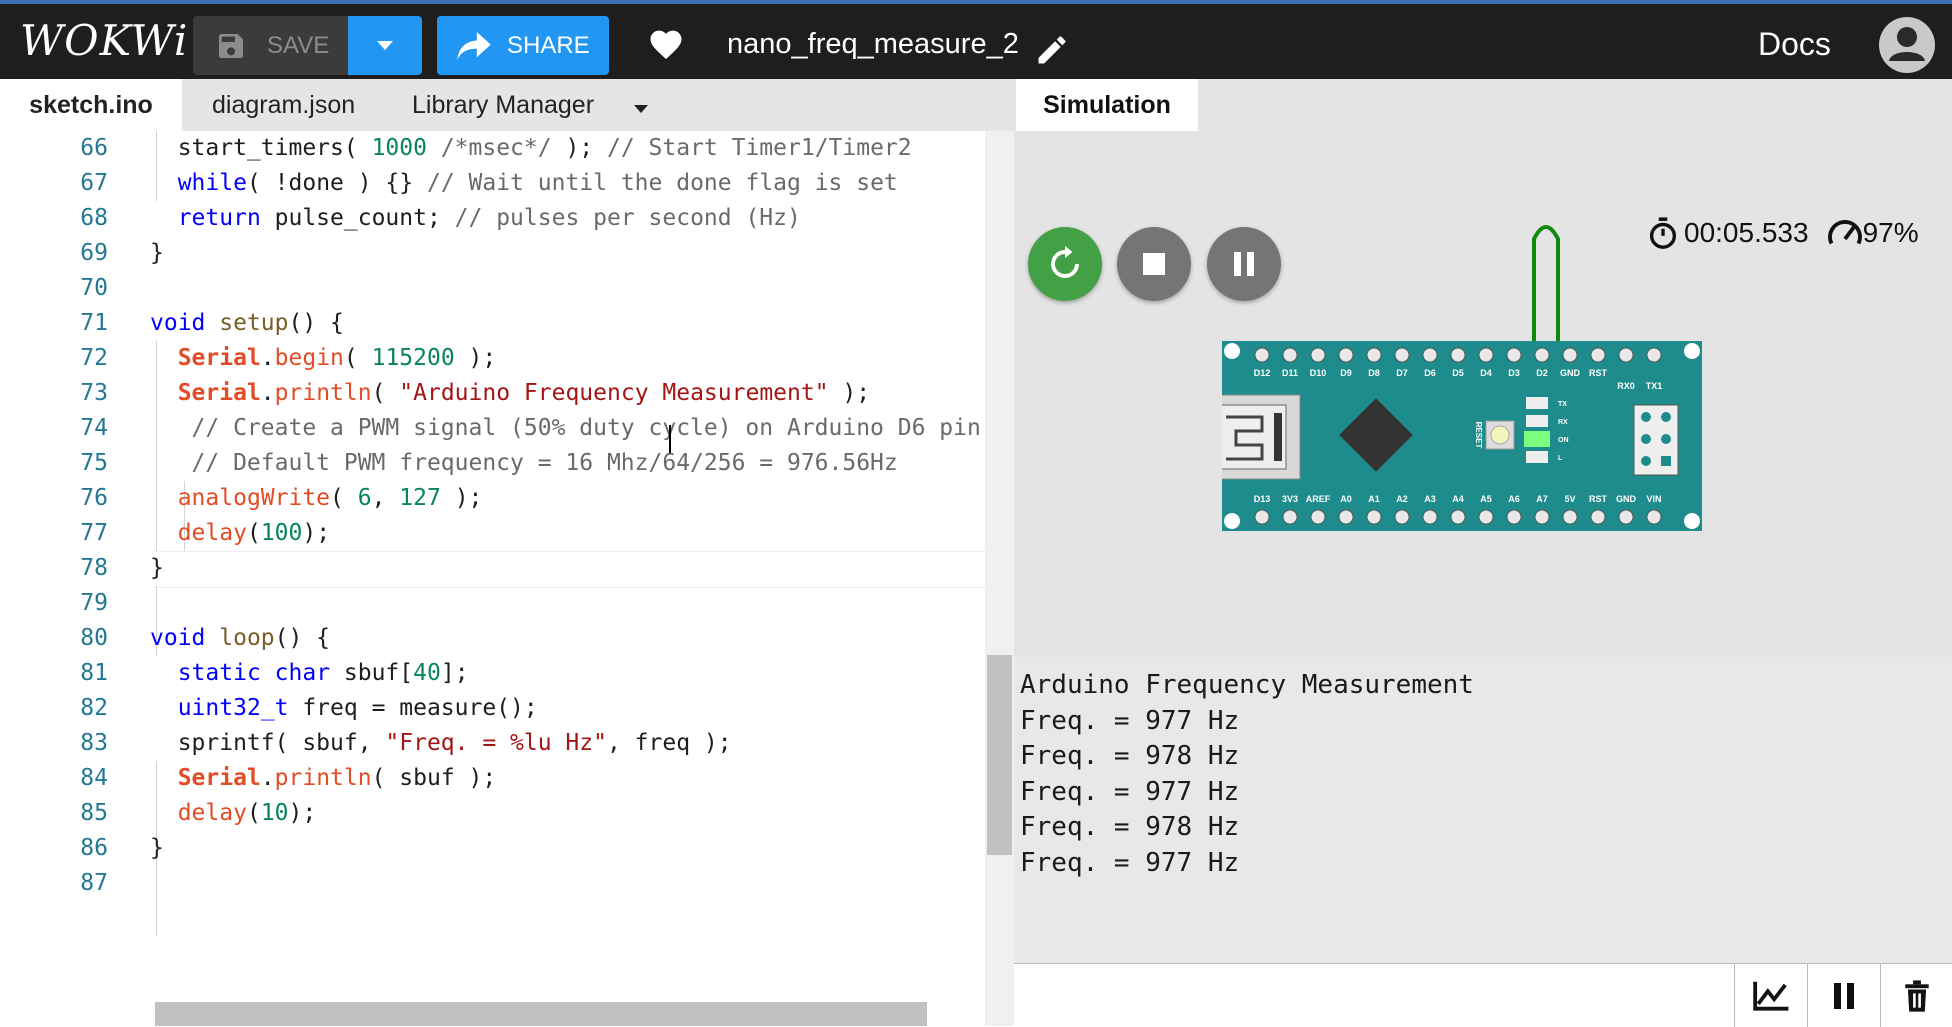 The width and height of the screenshot is (1952, 1027). I want to click on led-label: ON, so click(1563, 440).